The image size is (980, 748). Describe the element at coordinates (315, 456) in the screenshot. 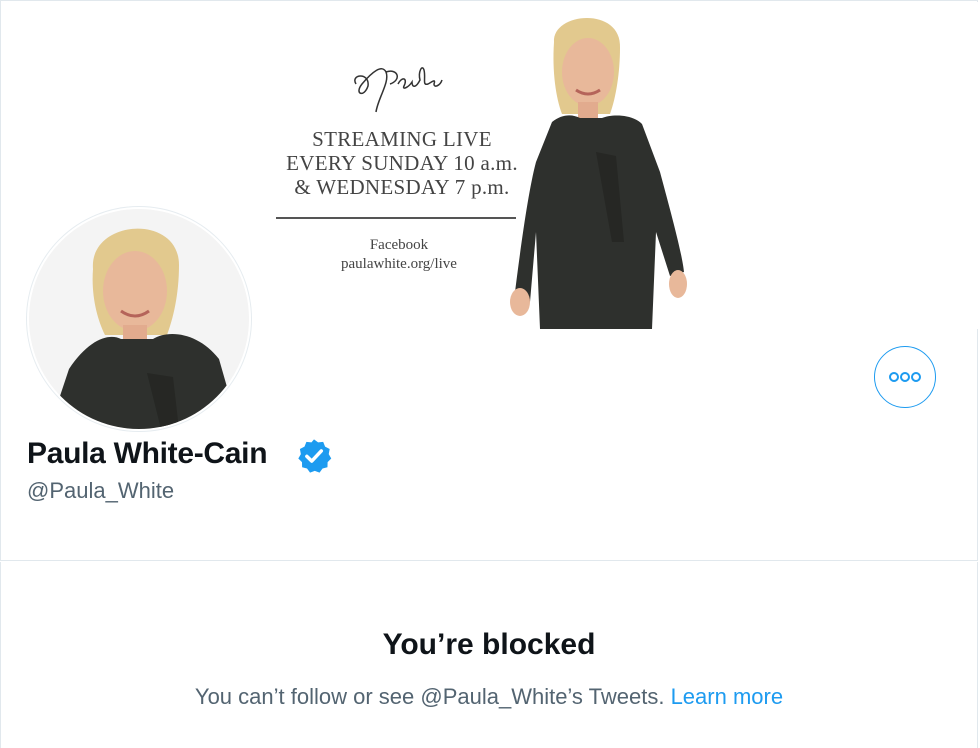

I see `verified-badge-icon` at that location.